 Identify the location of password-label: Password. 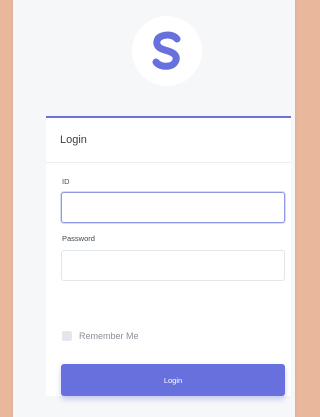
(78, 238).